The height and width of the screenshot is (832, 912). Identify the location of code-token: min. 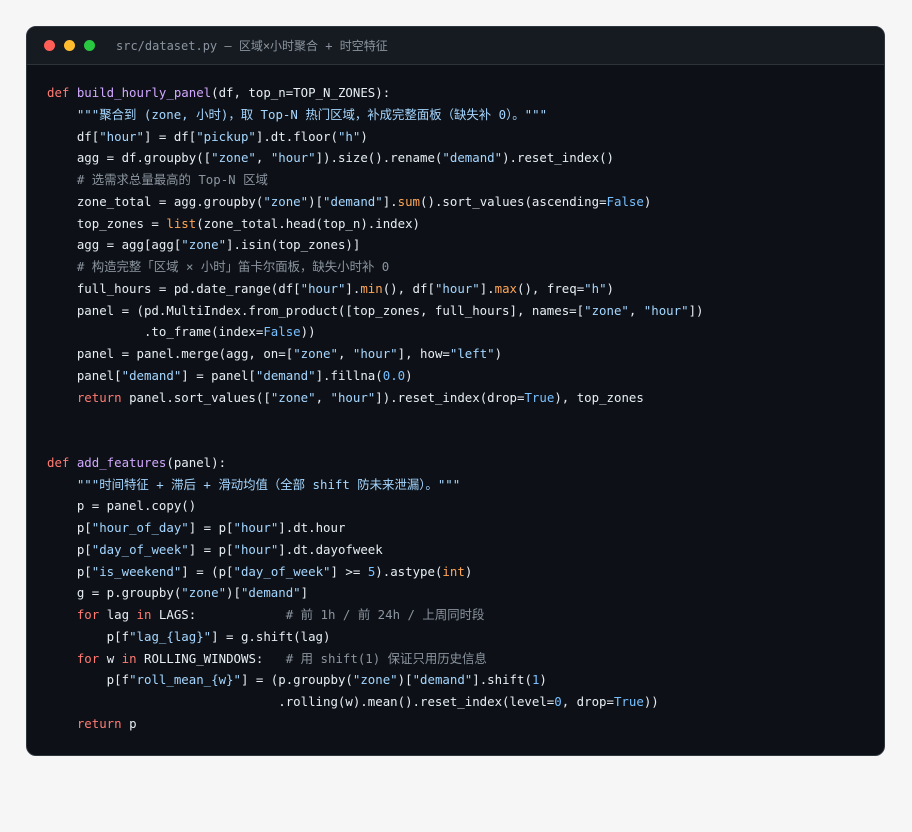
(371, 288).